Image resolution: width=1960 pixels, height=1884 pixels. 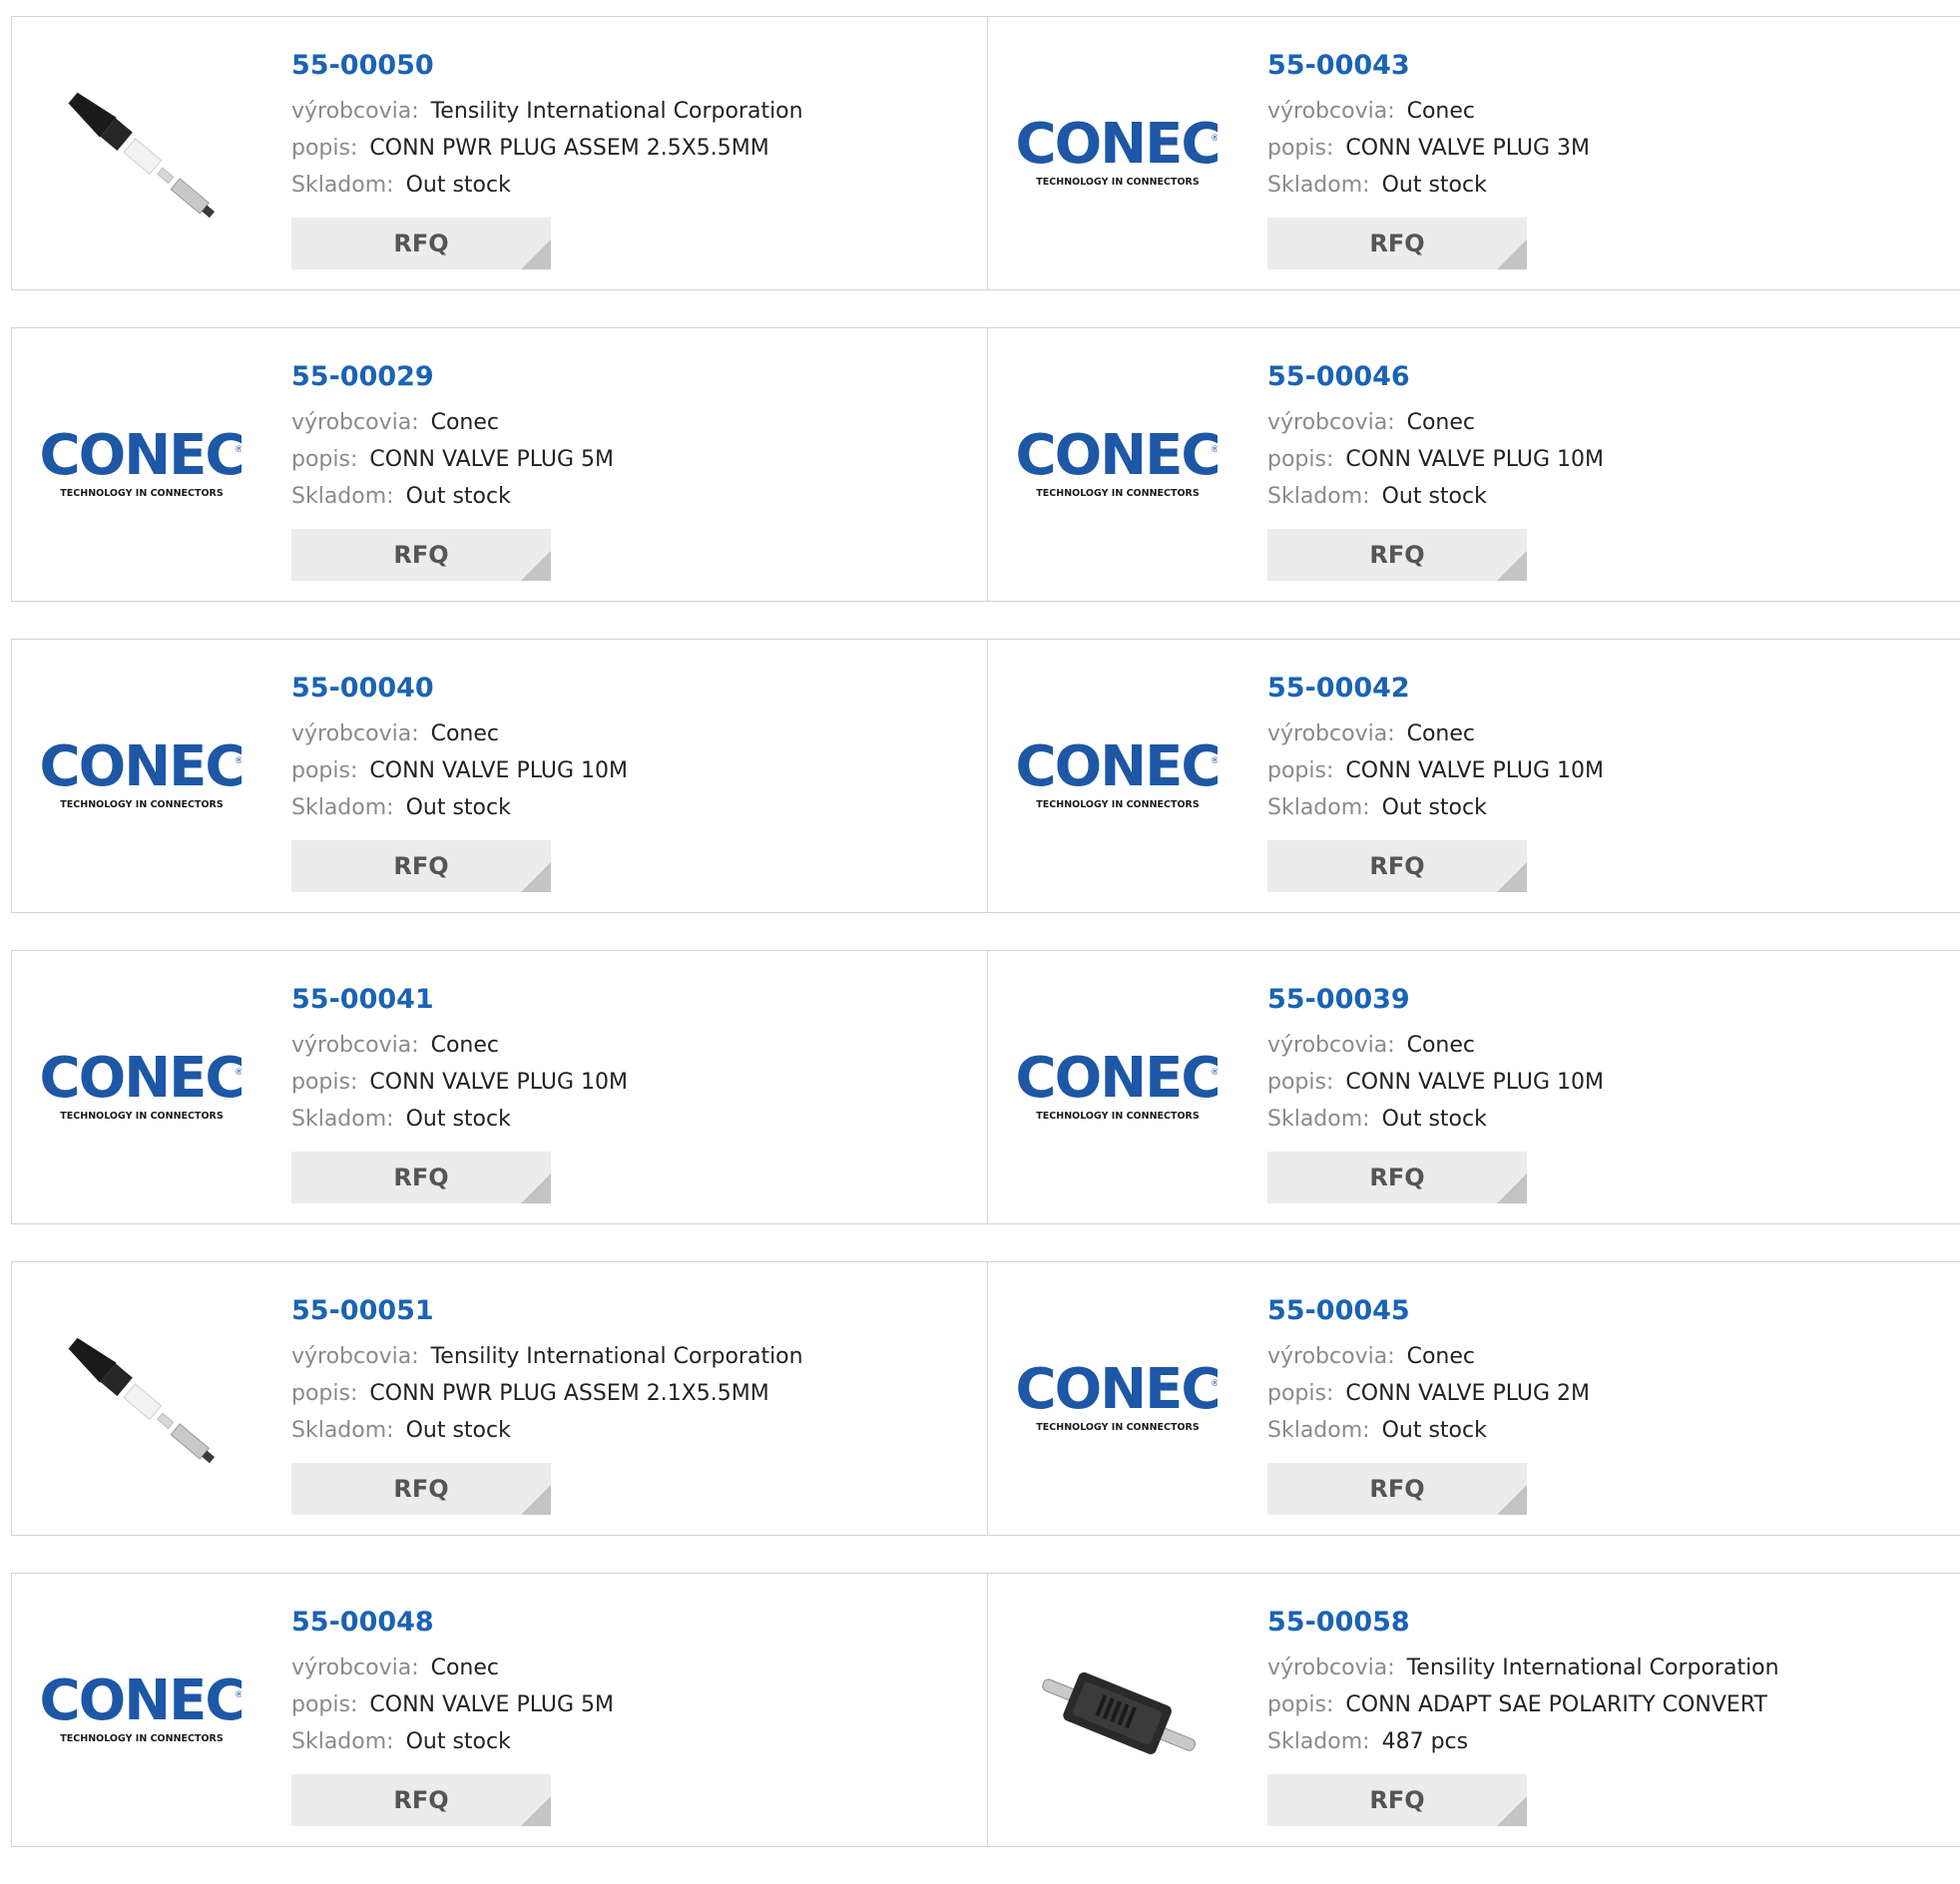 What do you see at coordinates (1468, 1393) in the screenshot?
I see `description-value: CONN VALVE PLUG 2M` at bounding box center [1468, 1393].